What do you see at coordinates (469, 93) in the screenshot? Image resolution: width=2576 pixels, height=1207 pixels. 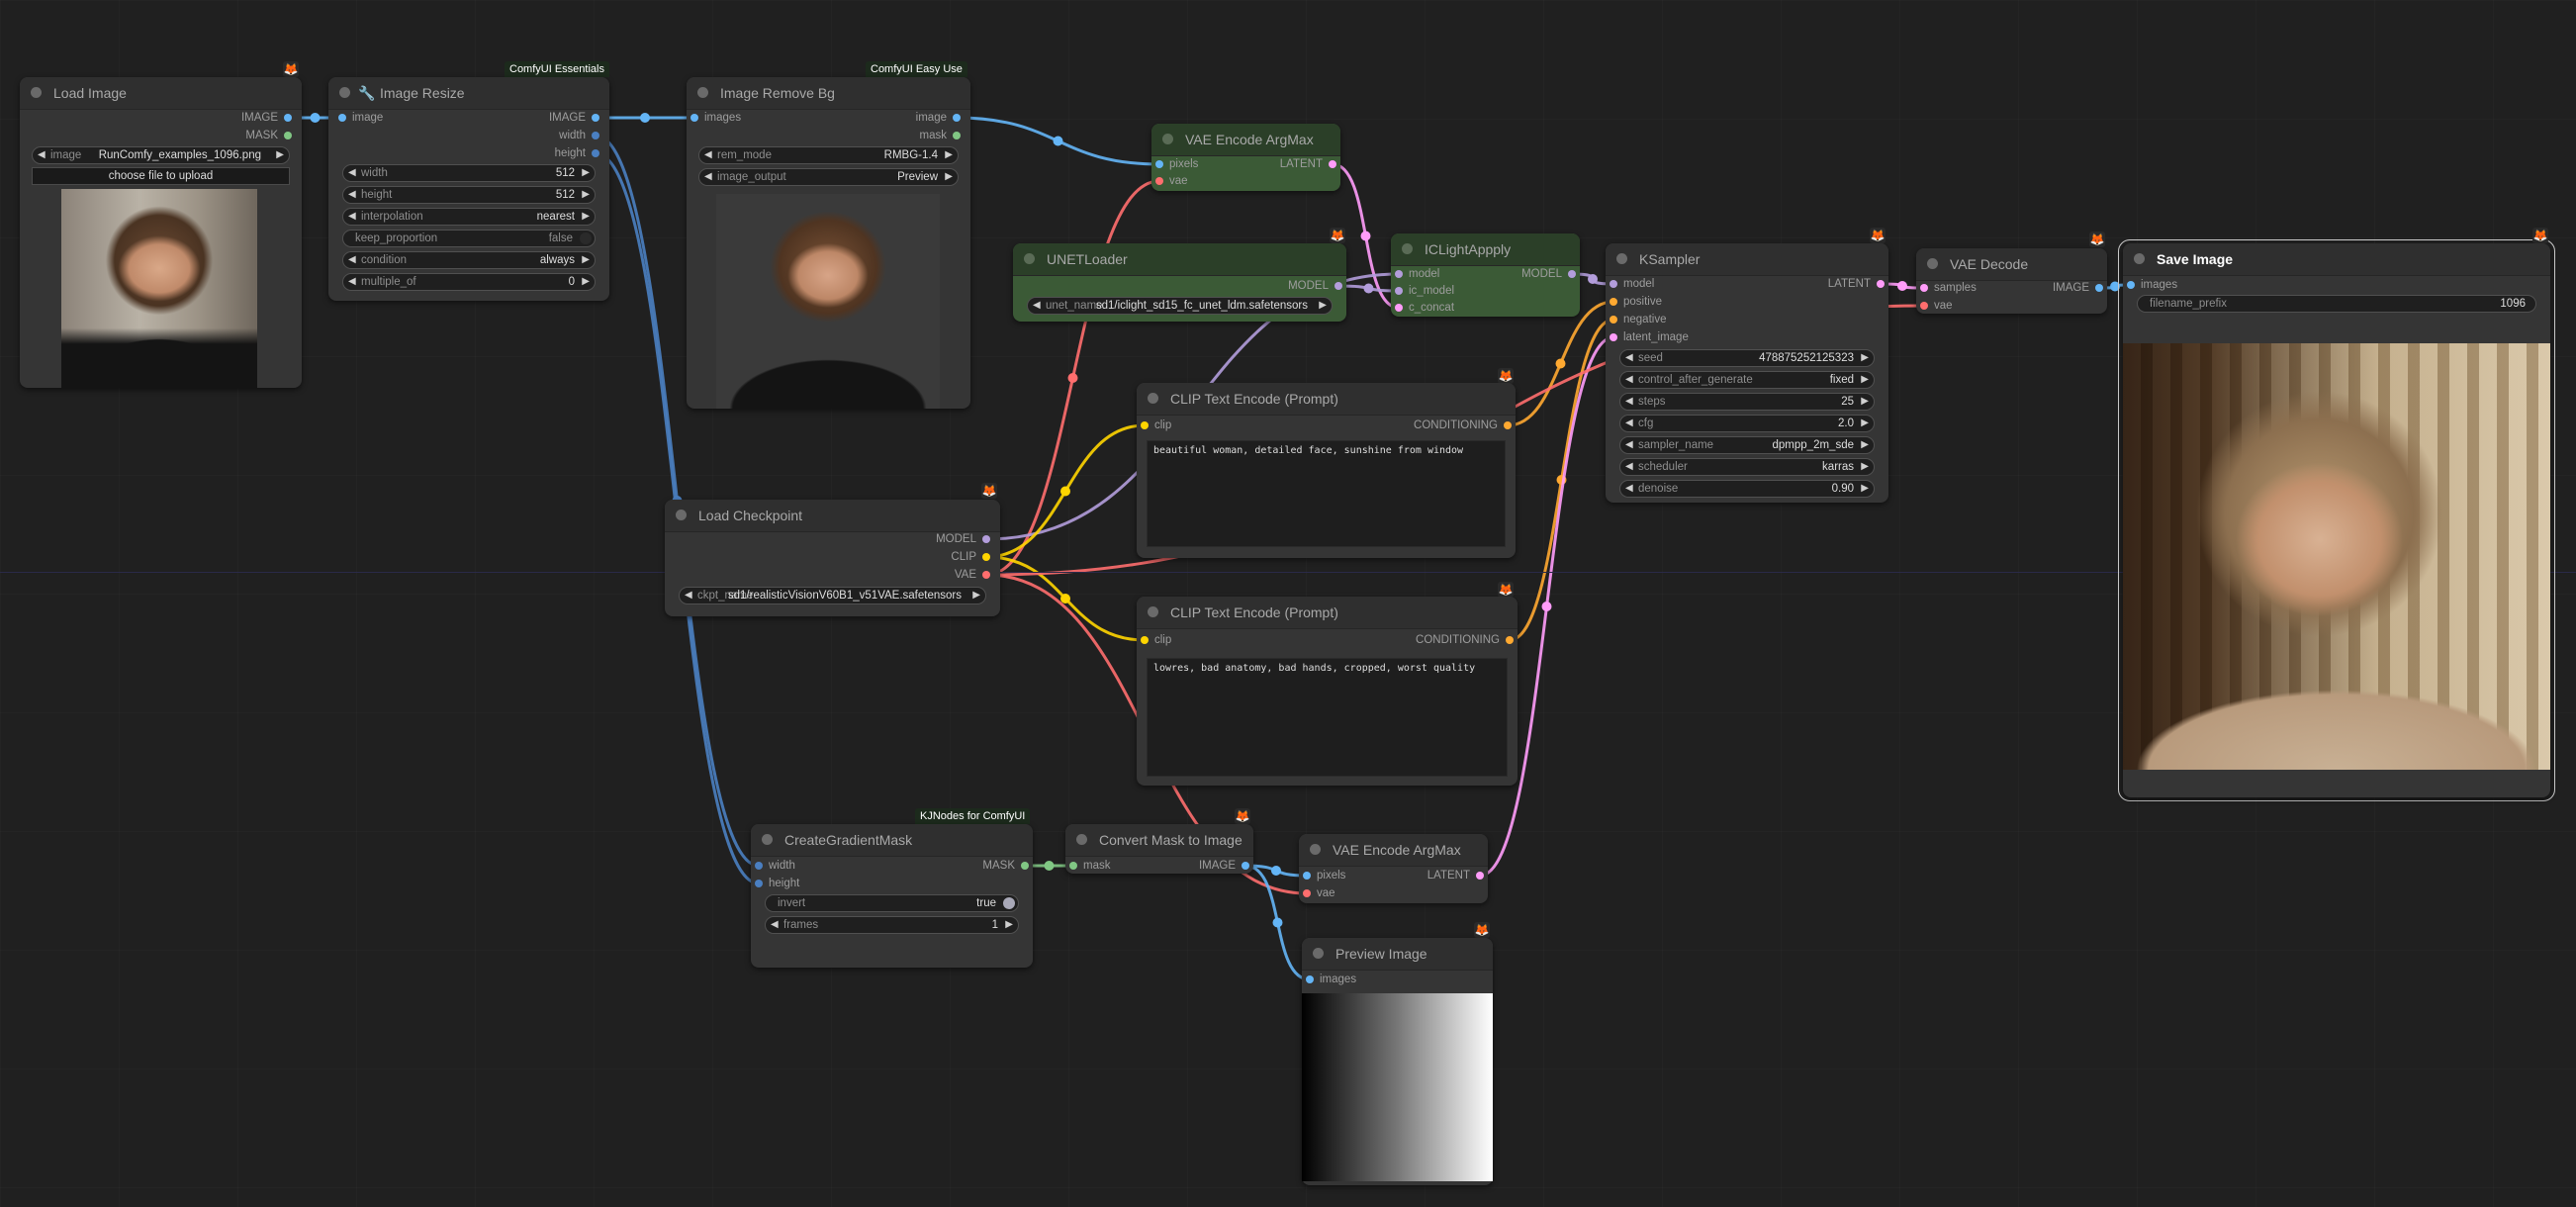 I see `node-title-bar: 🔧 Image Resize` at bounding box center [469, 93].